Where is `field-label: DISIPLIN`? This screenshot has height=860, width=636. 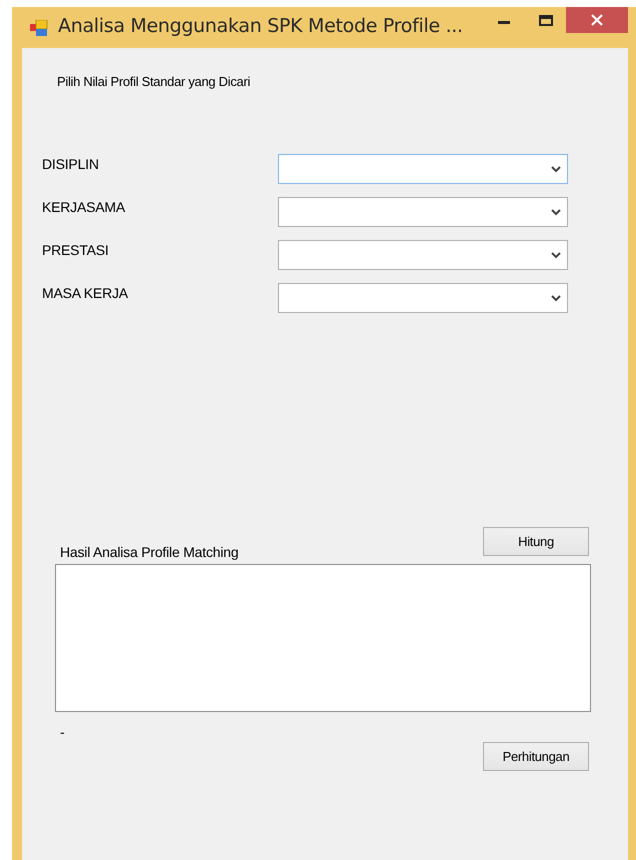 field-label: DISIPLIN is located at coordinates (71, 163).